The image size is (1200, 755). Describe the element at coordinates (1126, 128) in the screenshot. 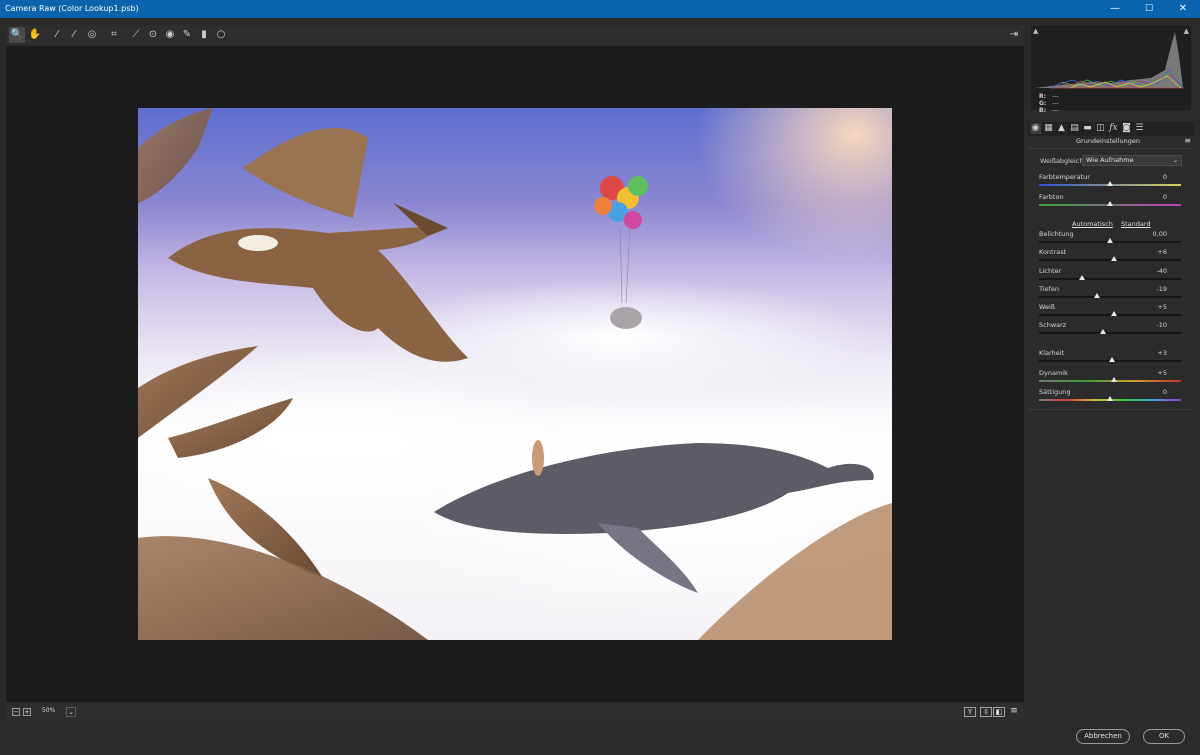

I see `camera-calibration-tab-icon: ◙` at that location.